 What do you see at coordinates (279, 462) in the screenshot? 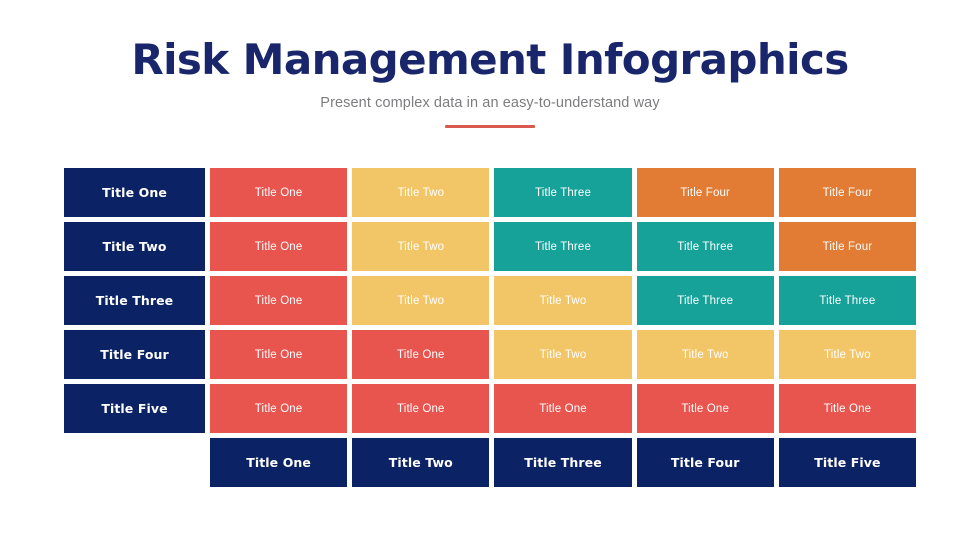
I see `column-header-cell: Title One` at bounding box center [279, 462].